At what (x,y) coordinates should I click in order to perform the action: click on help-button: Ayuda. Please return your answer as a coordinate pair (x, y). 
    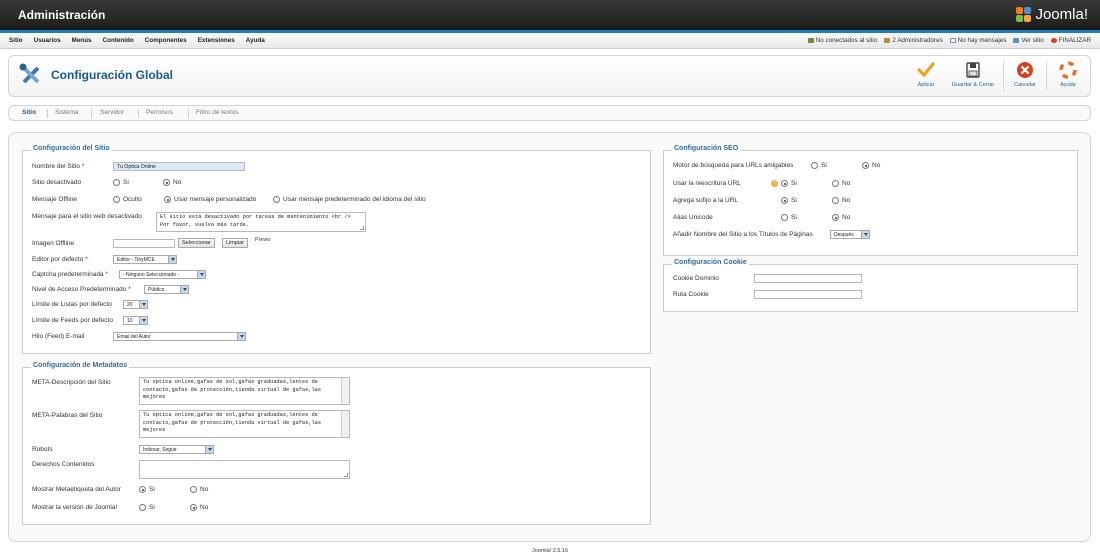
    Looking at the image, I should click on (1068, 76).